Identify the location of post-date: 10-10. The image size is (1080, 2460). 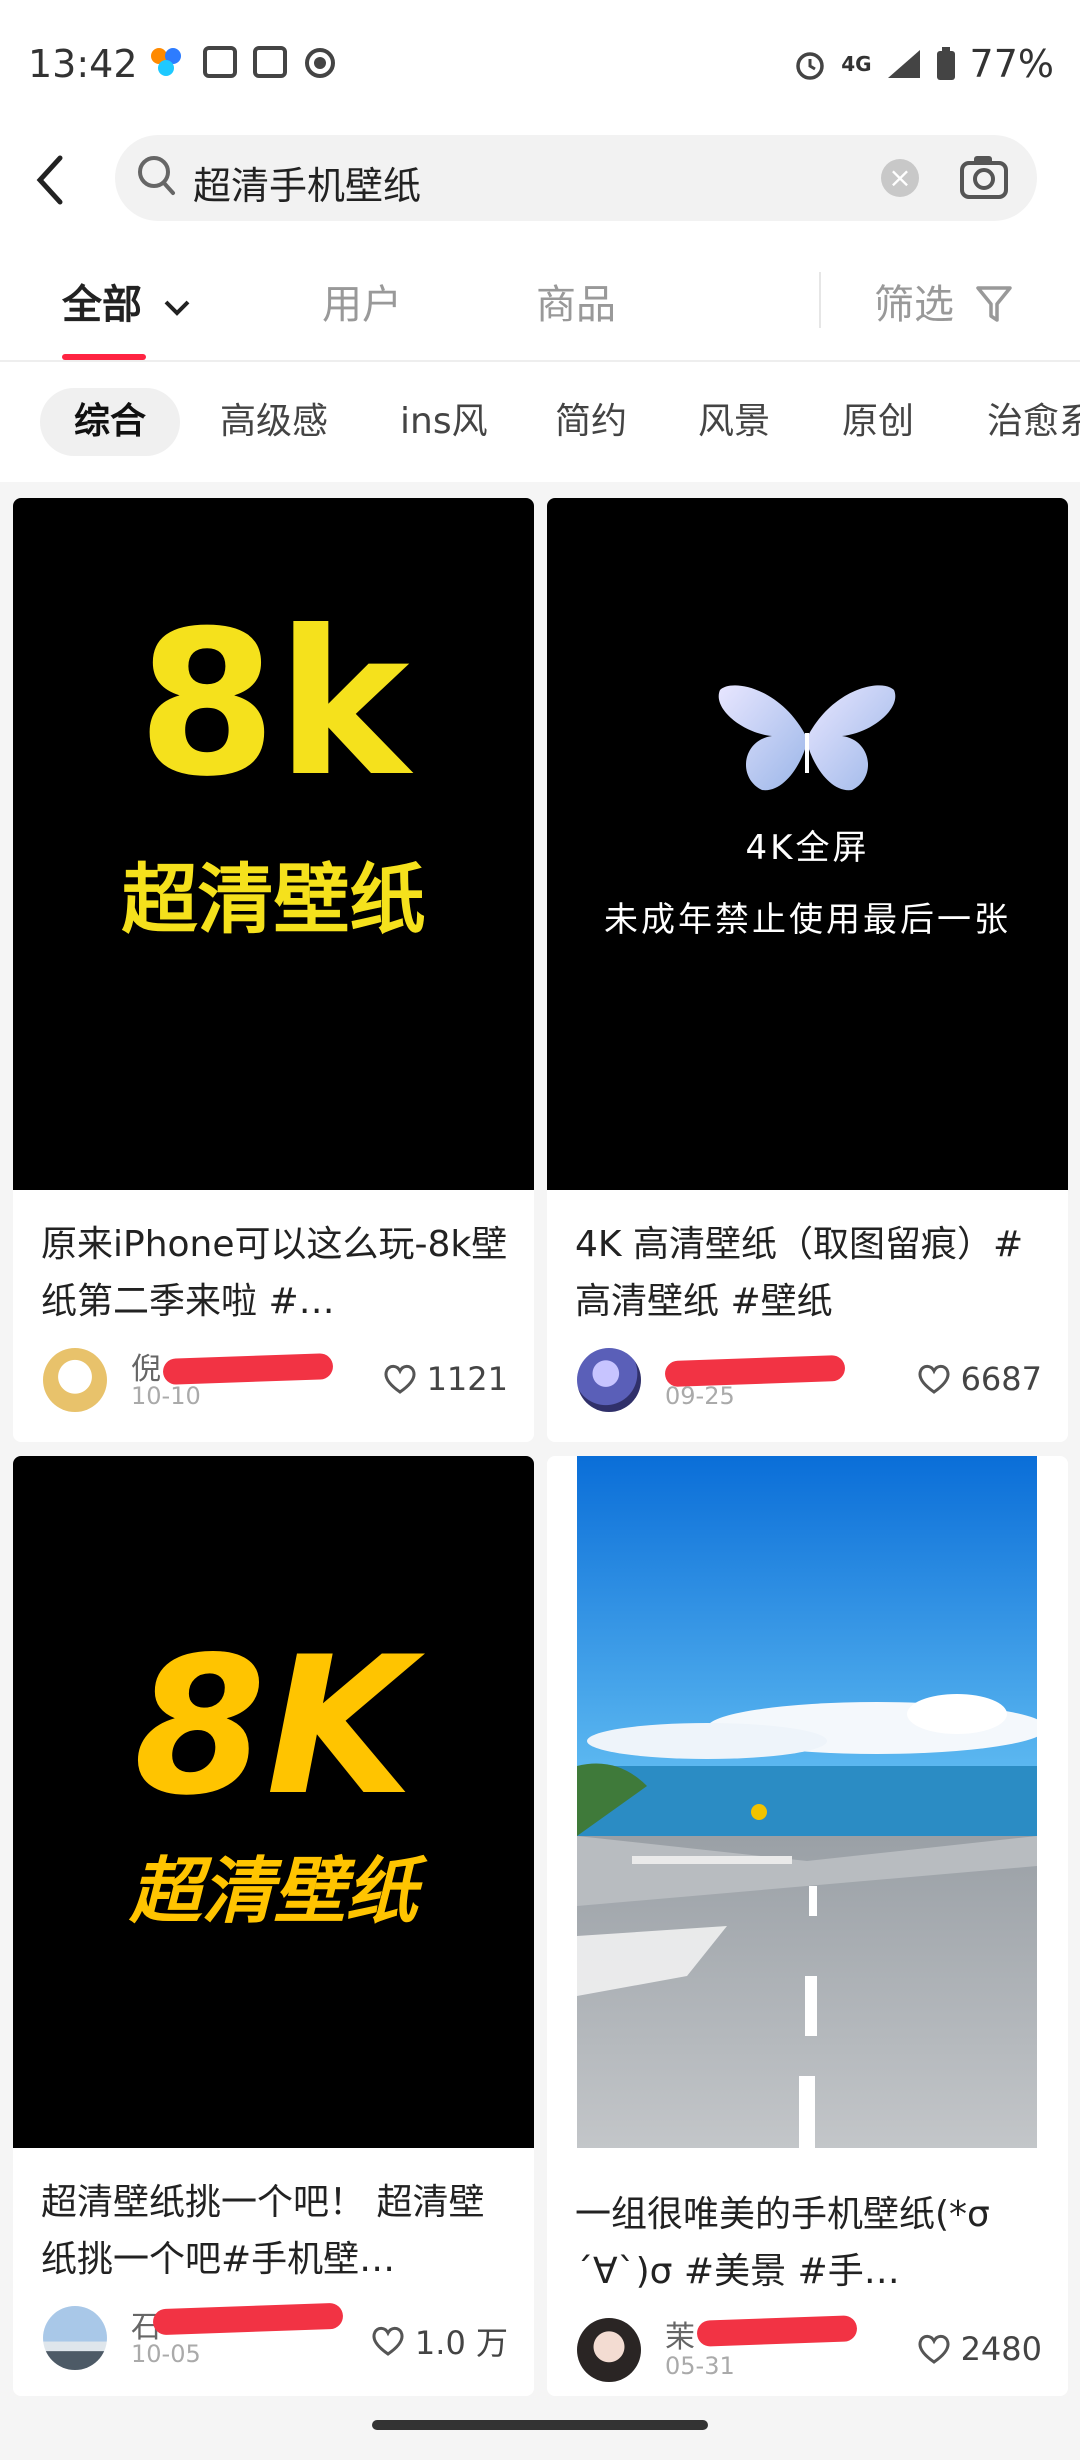
(166, 1396).